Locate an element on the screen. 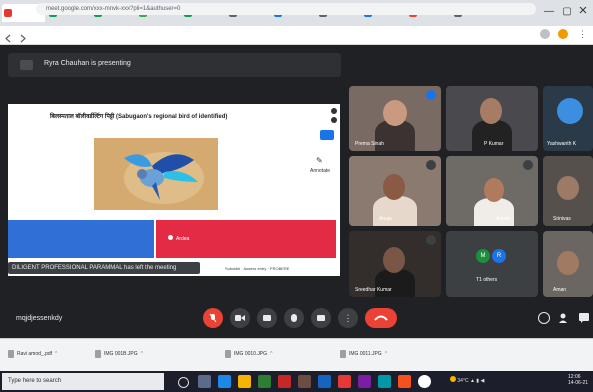 The image size is (593, 392). participant-name: Srinivas is located at coordinates (562, 219).